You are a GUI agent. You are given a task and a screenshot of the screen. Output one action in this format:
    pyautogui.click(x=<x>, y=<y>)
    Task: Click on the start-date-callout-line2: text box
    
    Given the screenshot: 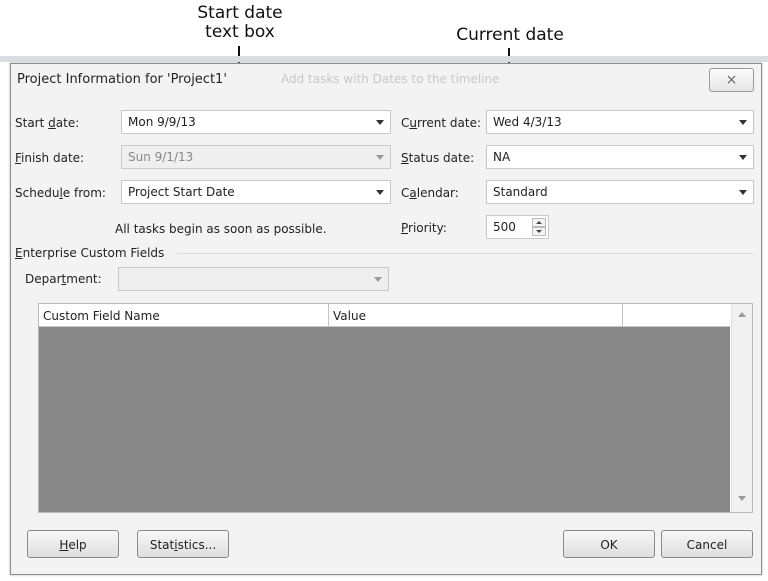 What is the action you would take?
    pyautogui.click(x=240, y=32)
    